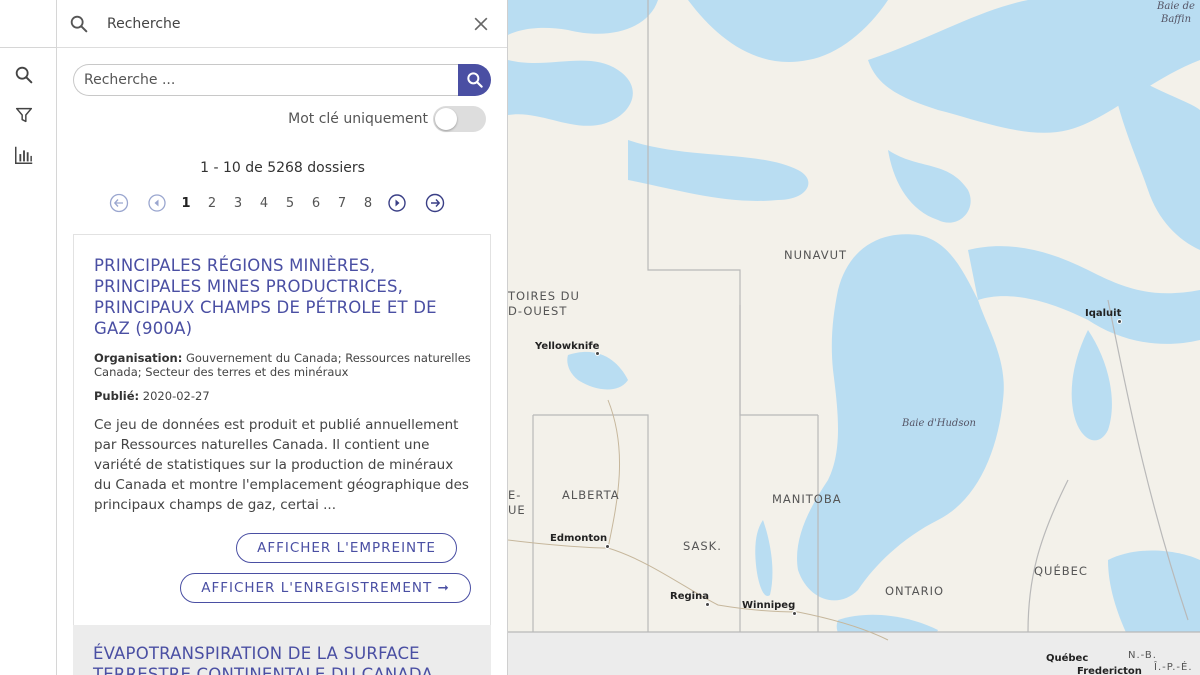  I want to click on map-region-label: ALBERTA, so click(591, 495).